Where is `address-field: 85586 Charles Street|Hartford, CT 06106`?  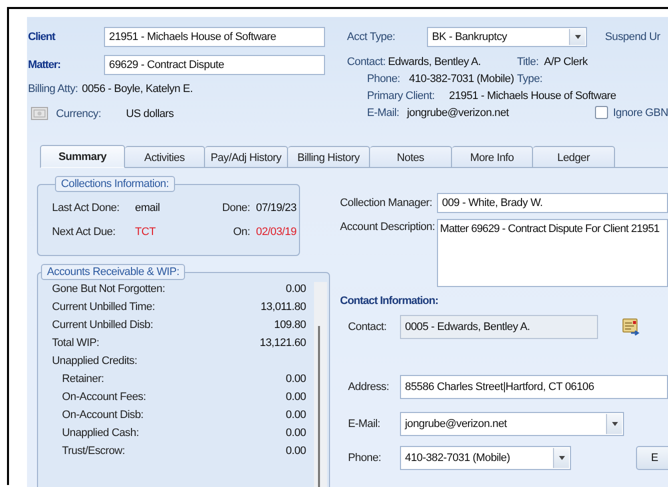
address-field: 85586 Charles Street|Hartford, CT 06106 is located at coordinates (534, 387).